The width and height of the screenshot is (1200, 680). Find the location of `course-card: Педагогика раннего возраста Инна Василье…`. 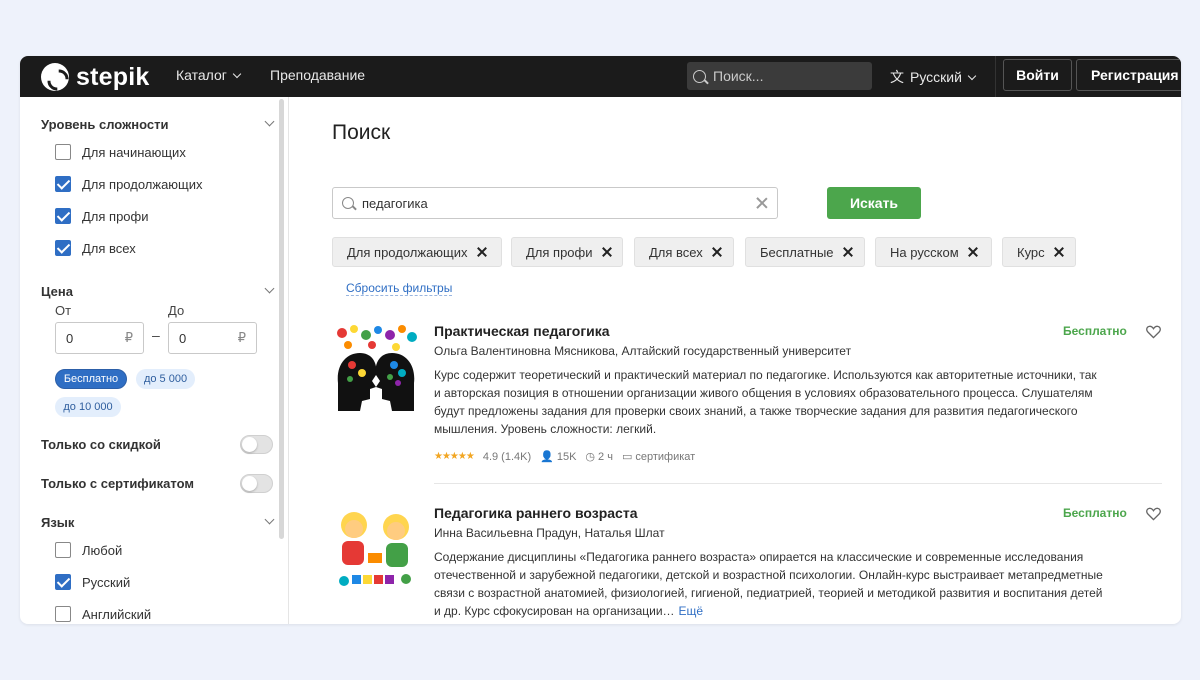

course-card: Педагогика раннего возраста Инна Василье… is located at coordinates (747, 564).